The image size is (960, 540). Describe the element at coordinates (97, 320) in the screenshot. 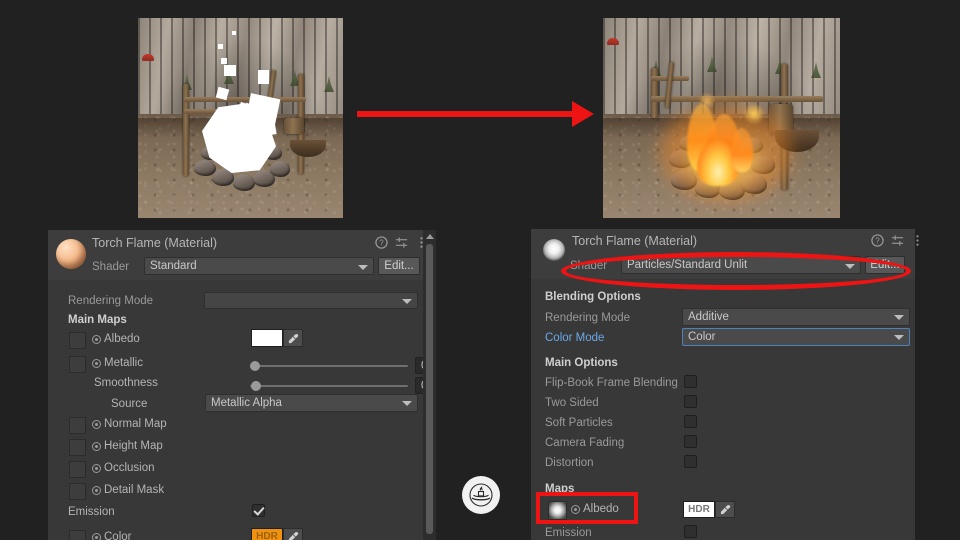

I see `main-maps-header: Main Maps` at that location.